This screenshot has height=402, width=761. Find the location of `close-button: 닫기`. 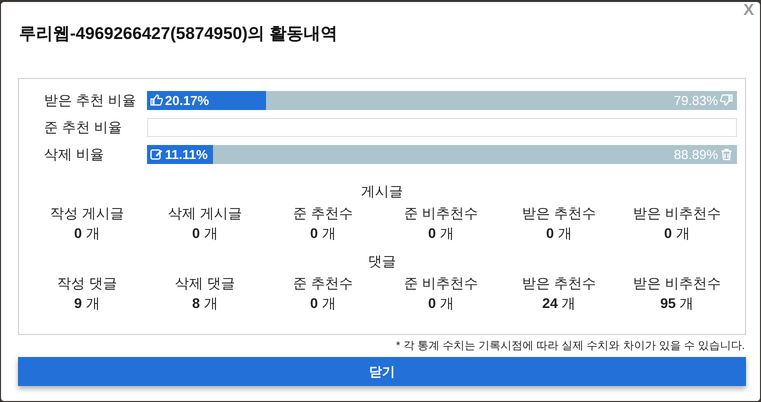

close-button: 닫기 is located at coordinates (382, 371).